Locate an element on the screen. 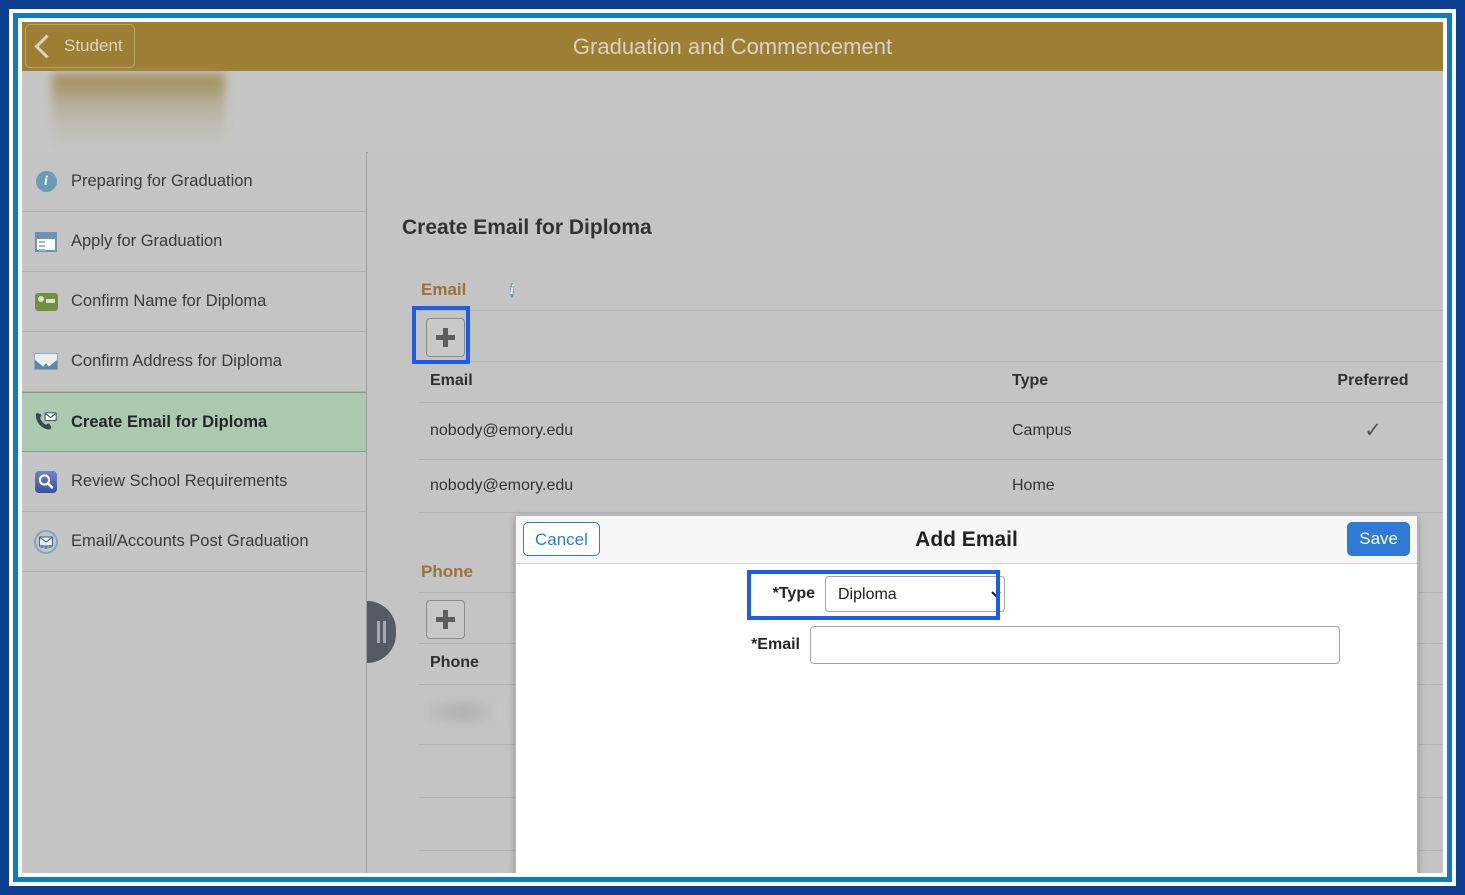  type-form-row: *Type Diploma Campus Home Business Other is located at coordinates (879, 594).